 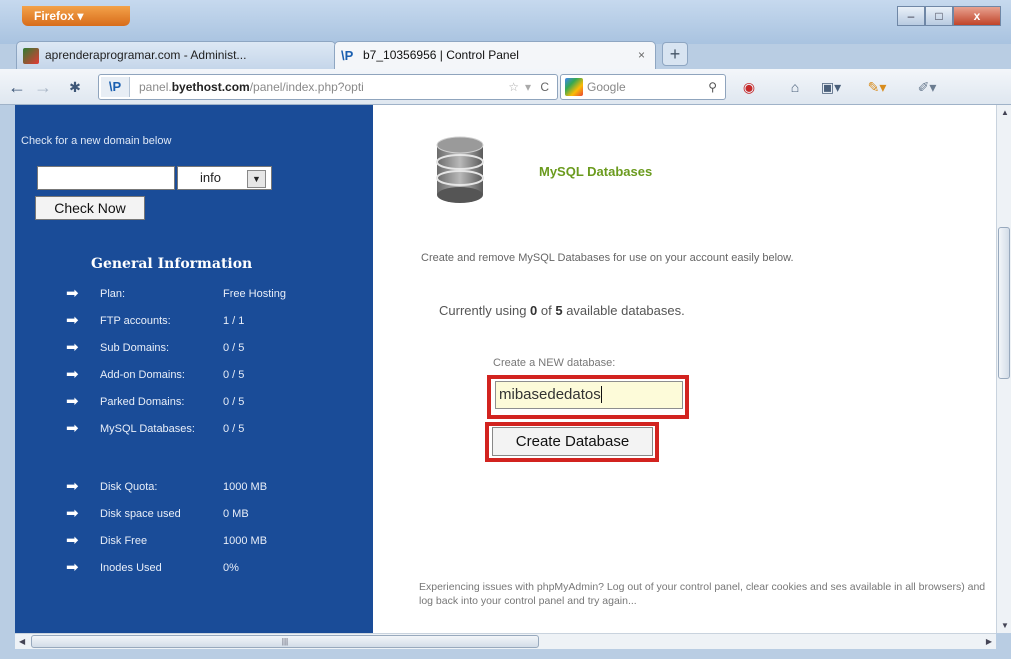 I want to click on disk-label: Disk Quota:, so click(x=129, y=487).